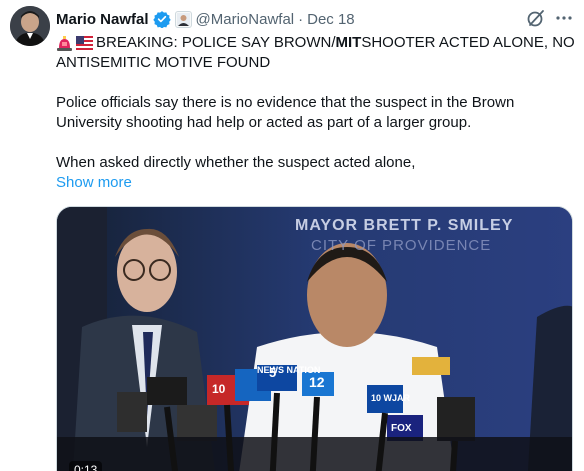  What do you see at coordinates (401, 245) in the screenshot?
I see `video-banner-subtitle: CITY OF PROVIDENCE` at bounding box center [401, 245].